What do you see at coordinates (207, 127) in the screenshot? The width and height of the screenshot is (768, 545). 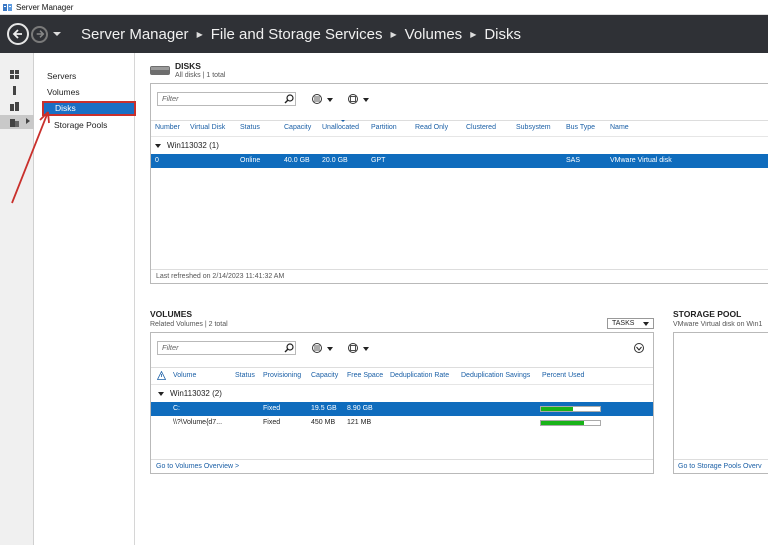 I see `col-virtual-disk: Virtual Disk` at bounding box center [207, 127].